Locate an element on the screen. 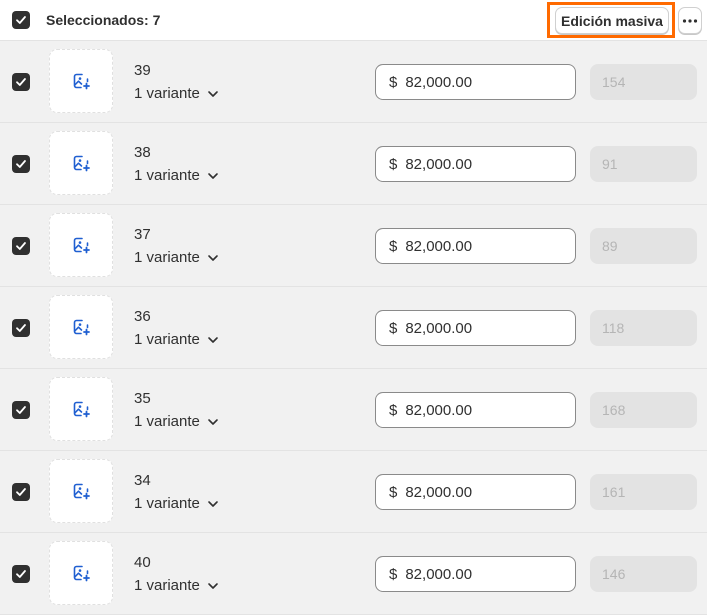  quantity-field: 118 is located at coordinates (643, 328).